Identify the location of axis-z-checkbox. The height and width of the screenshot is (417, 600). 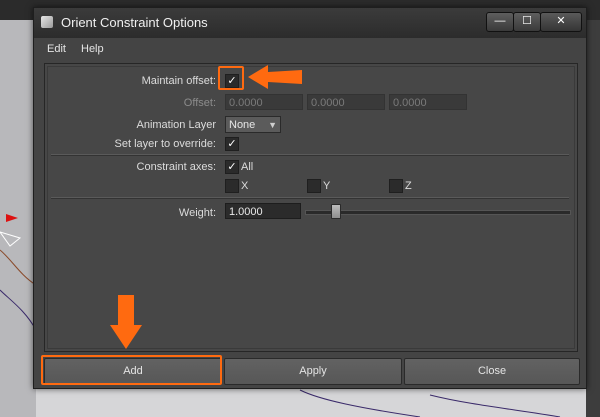
(396, 186).